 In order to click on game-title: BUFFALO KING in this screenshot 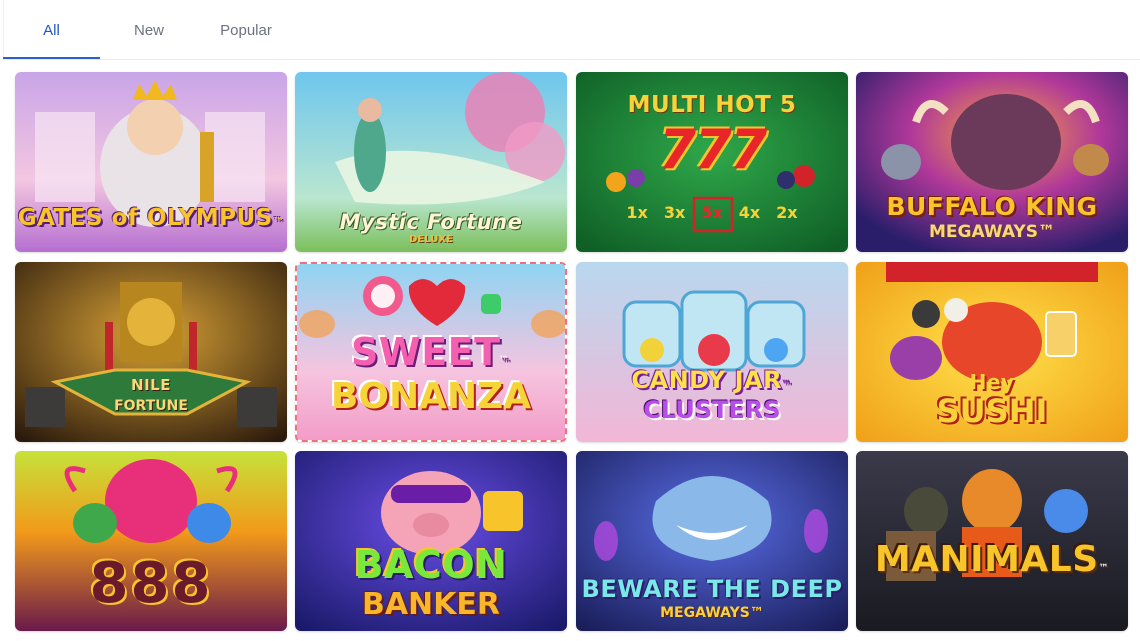, I will do `click(992, 206)`.